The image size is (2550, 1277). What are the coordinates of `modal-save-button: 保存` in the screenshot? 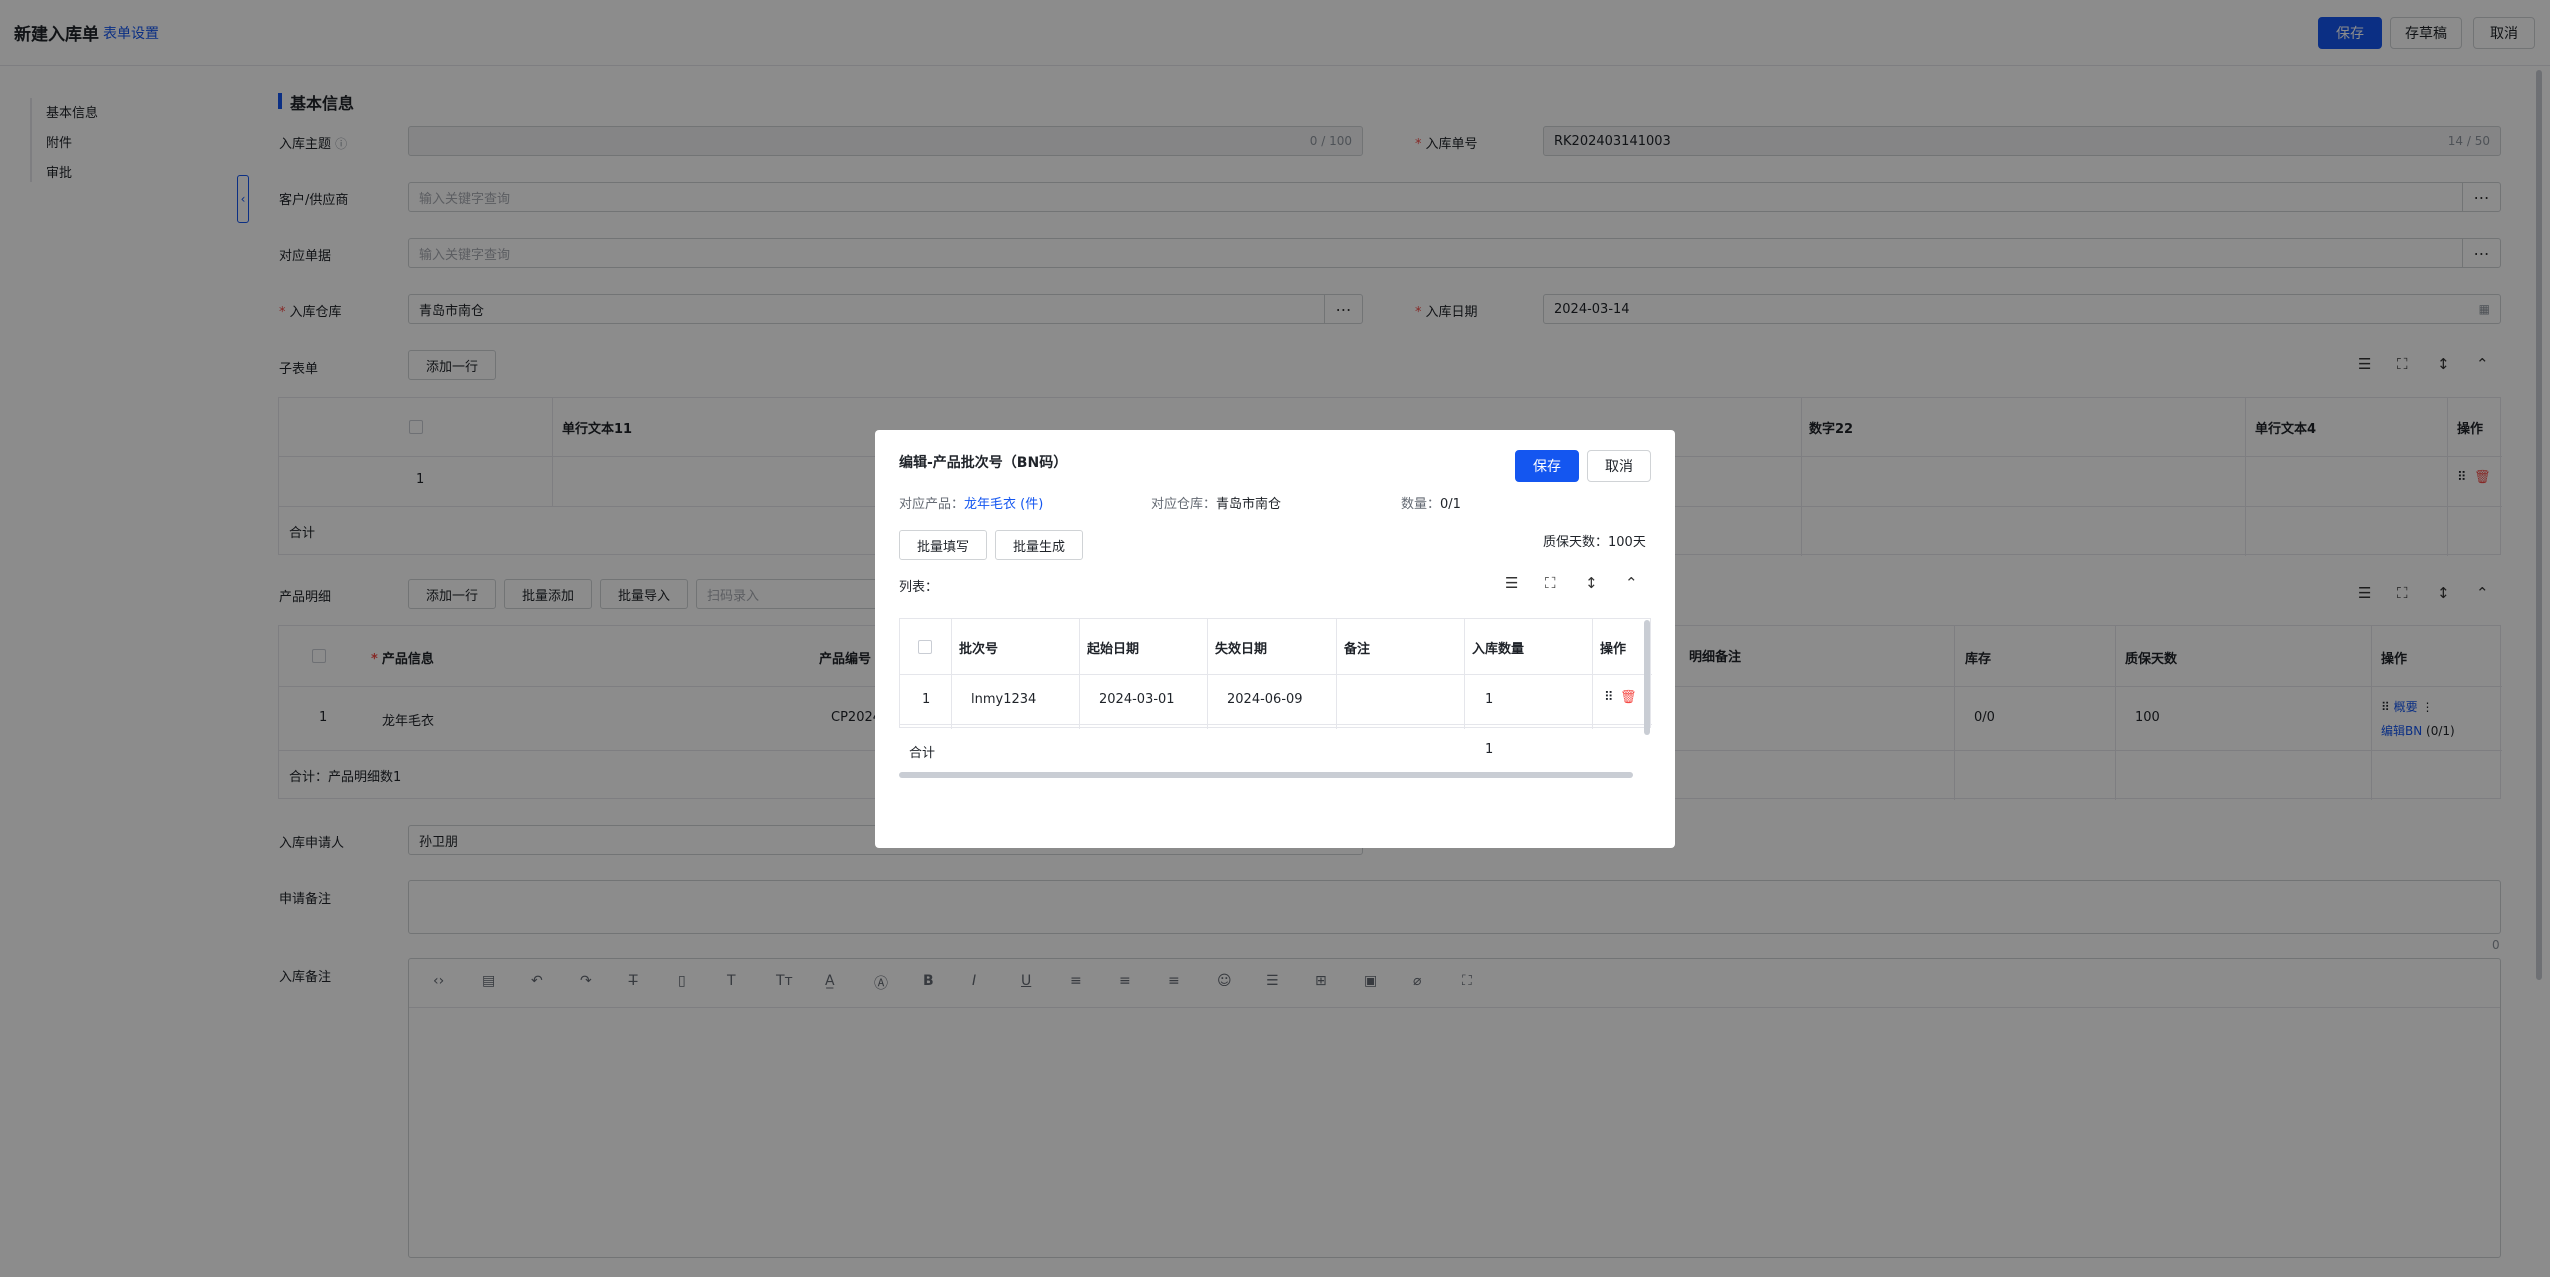 It's located at (1547, 466).